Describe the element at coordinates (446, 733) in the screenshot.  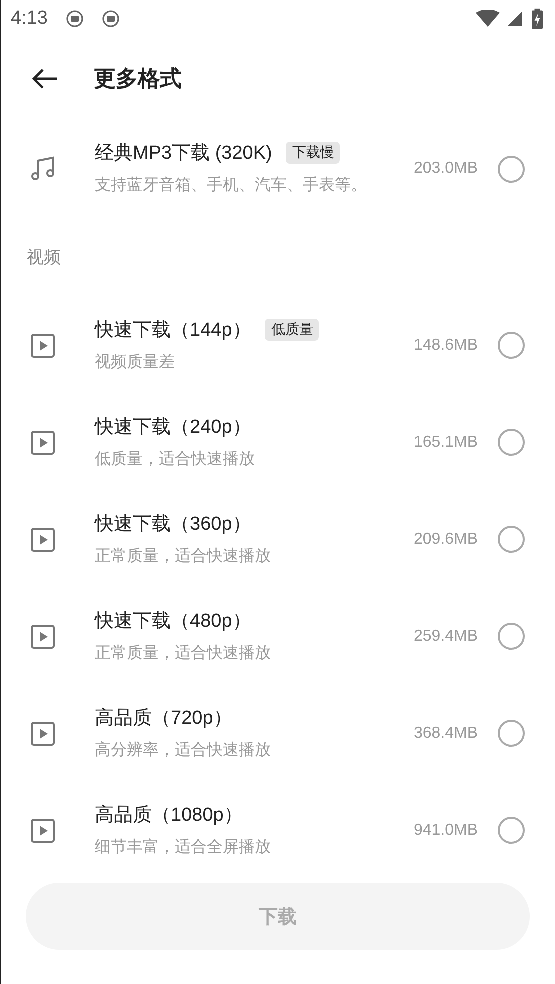
I see `file-size: 368.4MB` at that location.